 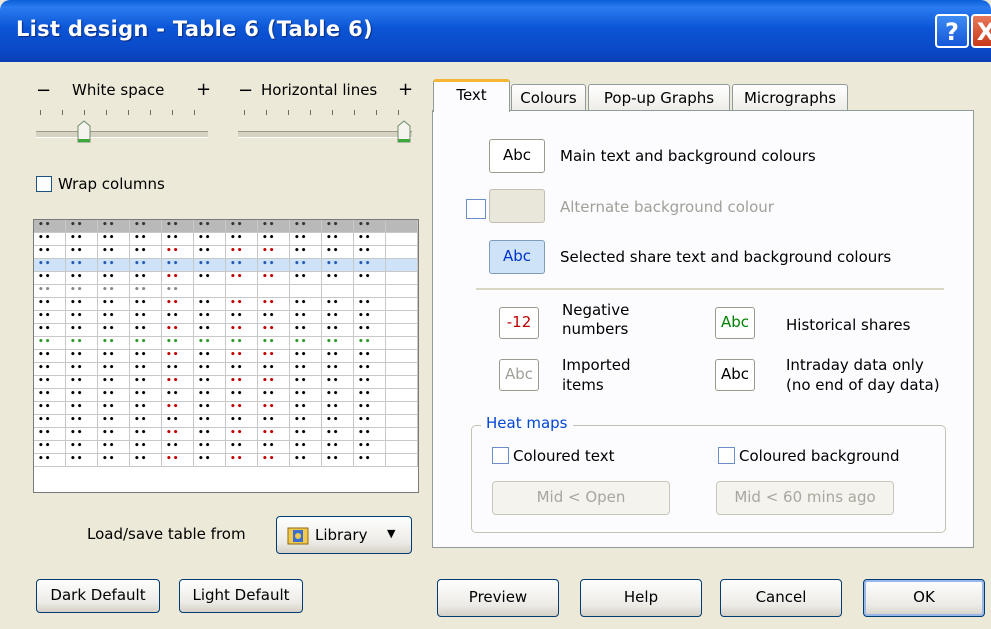 What do you see at coordinates (98, 596) in the screenshot?
I see `dark-default-button: Dark Default` at bounding box center [98, 596].